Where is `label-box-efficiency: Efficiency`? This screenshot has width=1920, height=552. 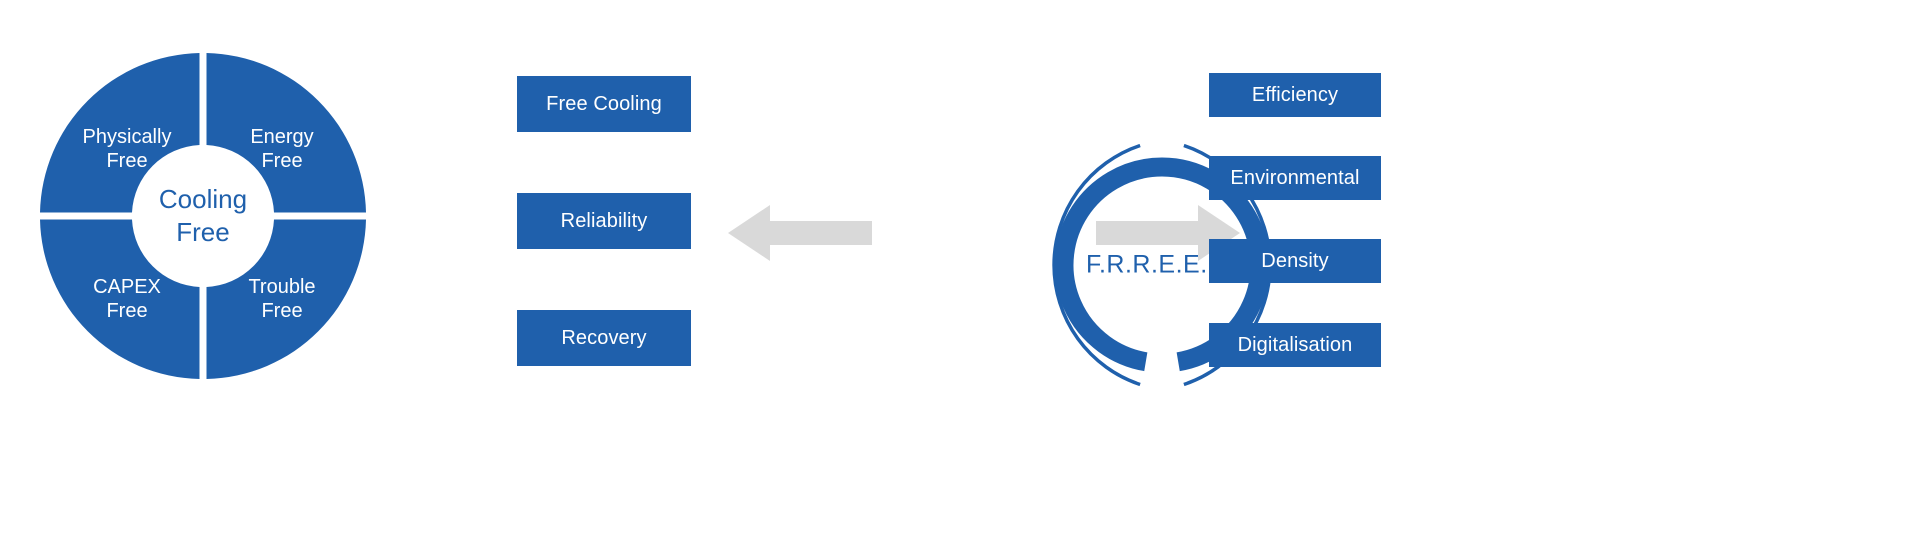
label-box-efficiency: Efficiency is located at coordinates (1295, 95).